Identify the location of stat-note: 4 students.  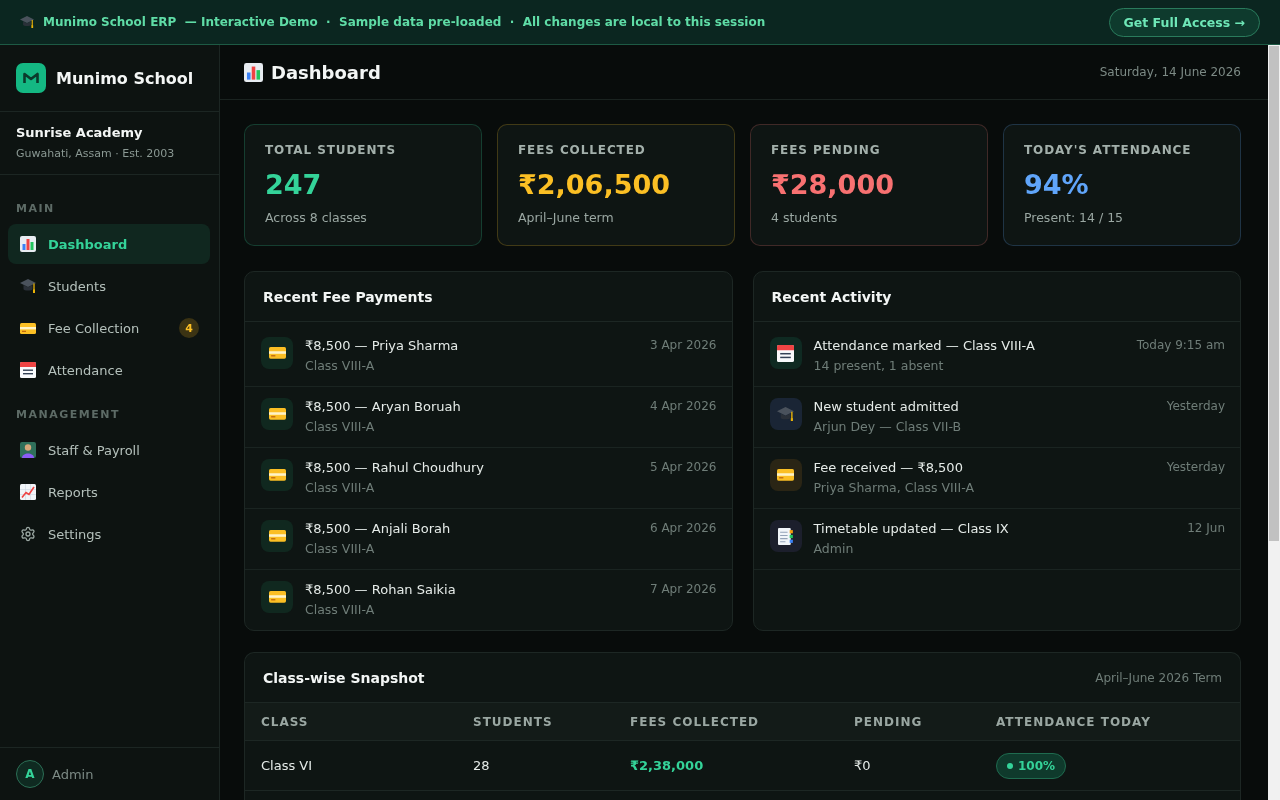
(805, 218).